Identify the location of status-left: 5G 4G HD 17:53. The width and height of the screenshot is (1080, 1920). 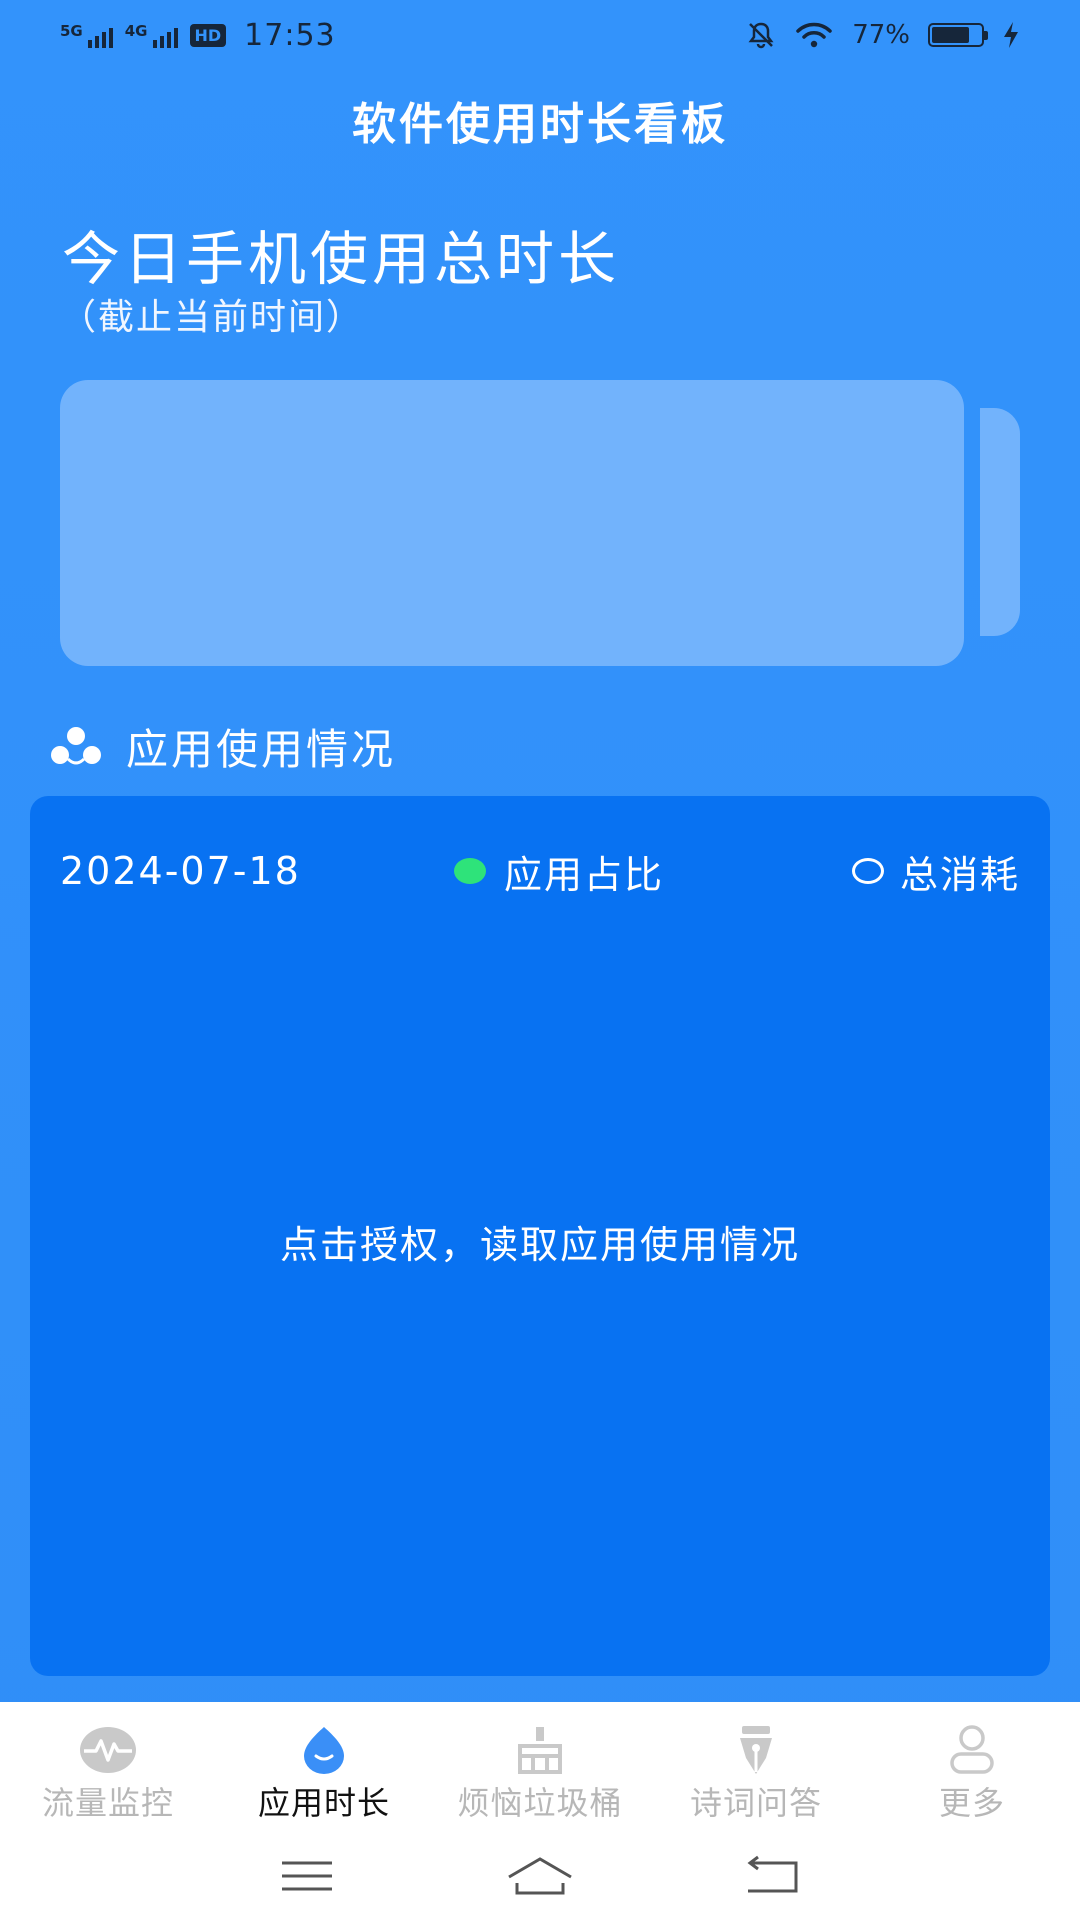
(198, 35).